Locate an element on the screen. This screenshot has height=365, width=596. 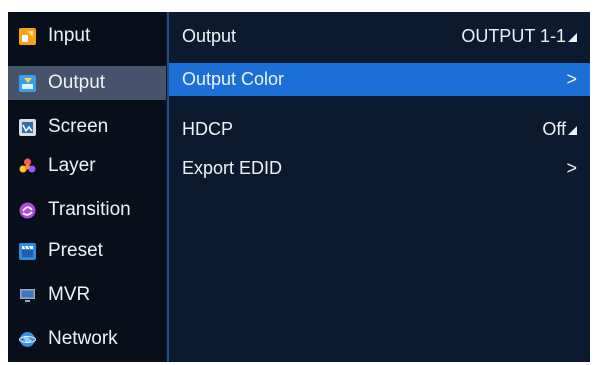
row-label: Output is located at coordinates (209, 35).